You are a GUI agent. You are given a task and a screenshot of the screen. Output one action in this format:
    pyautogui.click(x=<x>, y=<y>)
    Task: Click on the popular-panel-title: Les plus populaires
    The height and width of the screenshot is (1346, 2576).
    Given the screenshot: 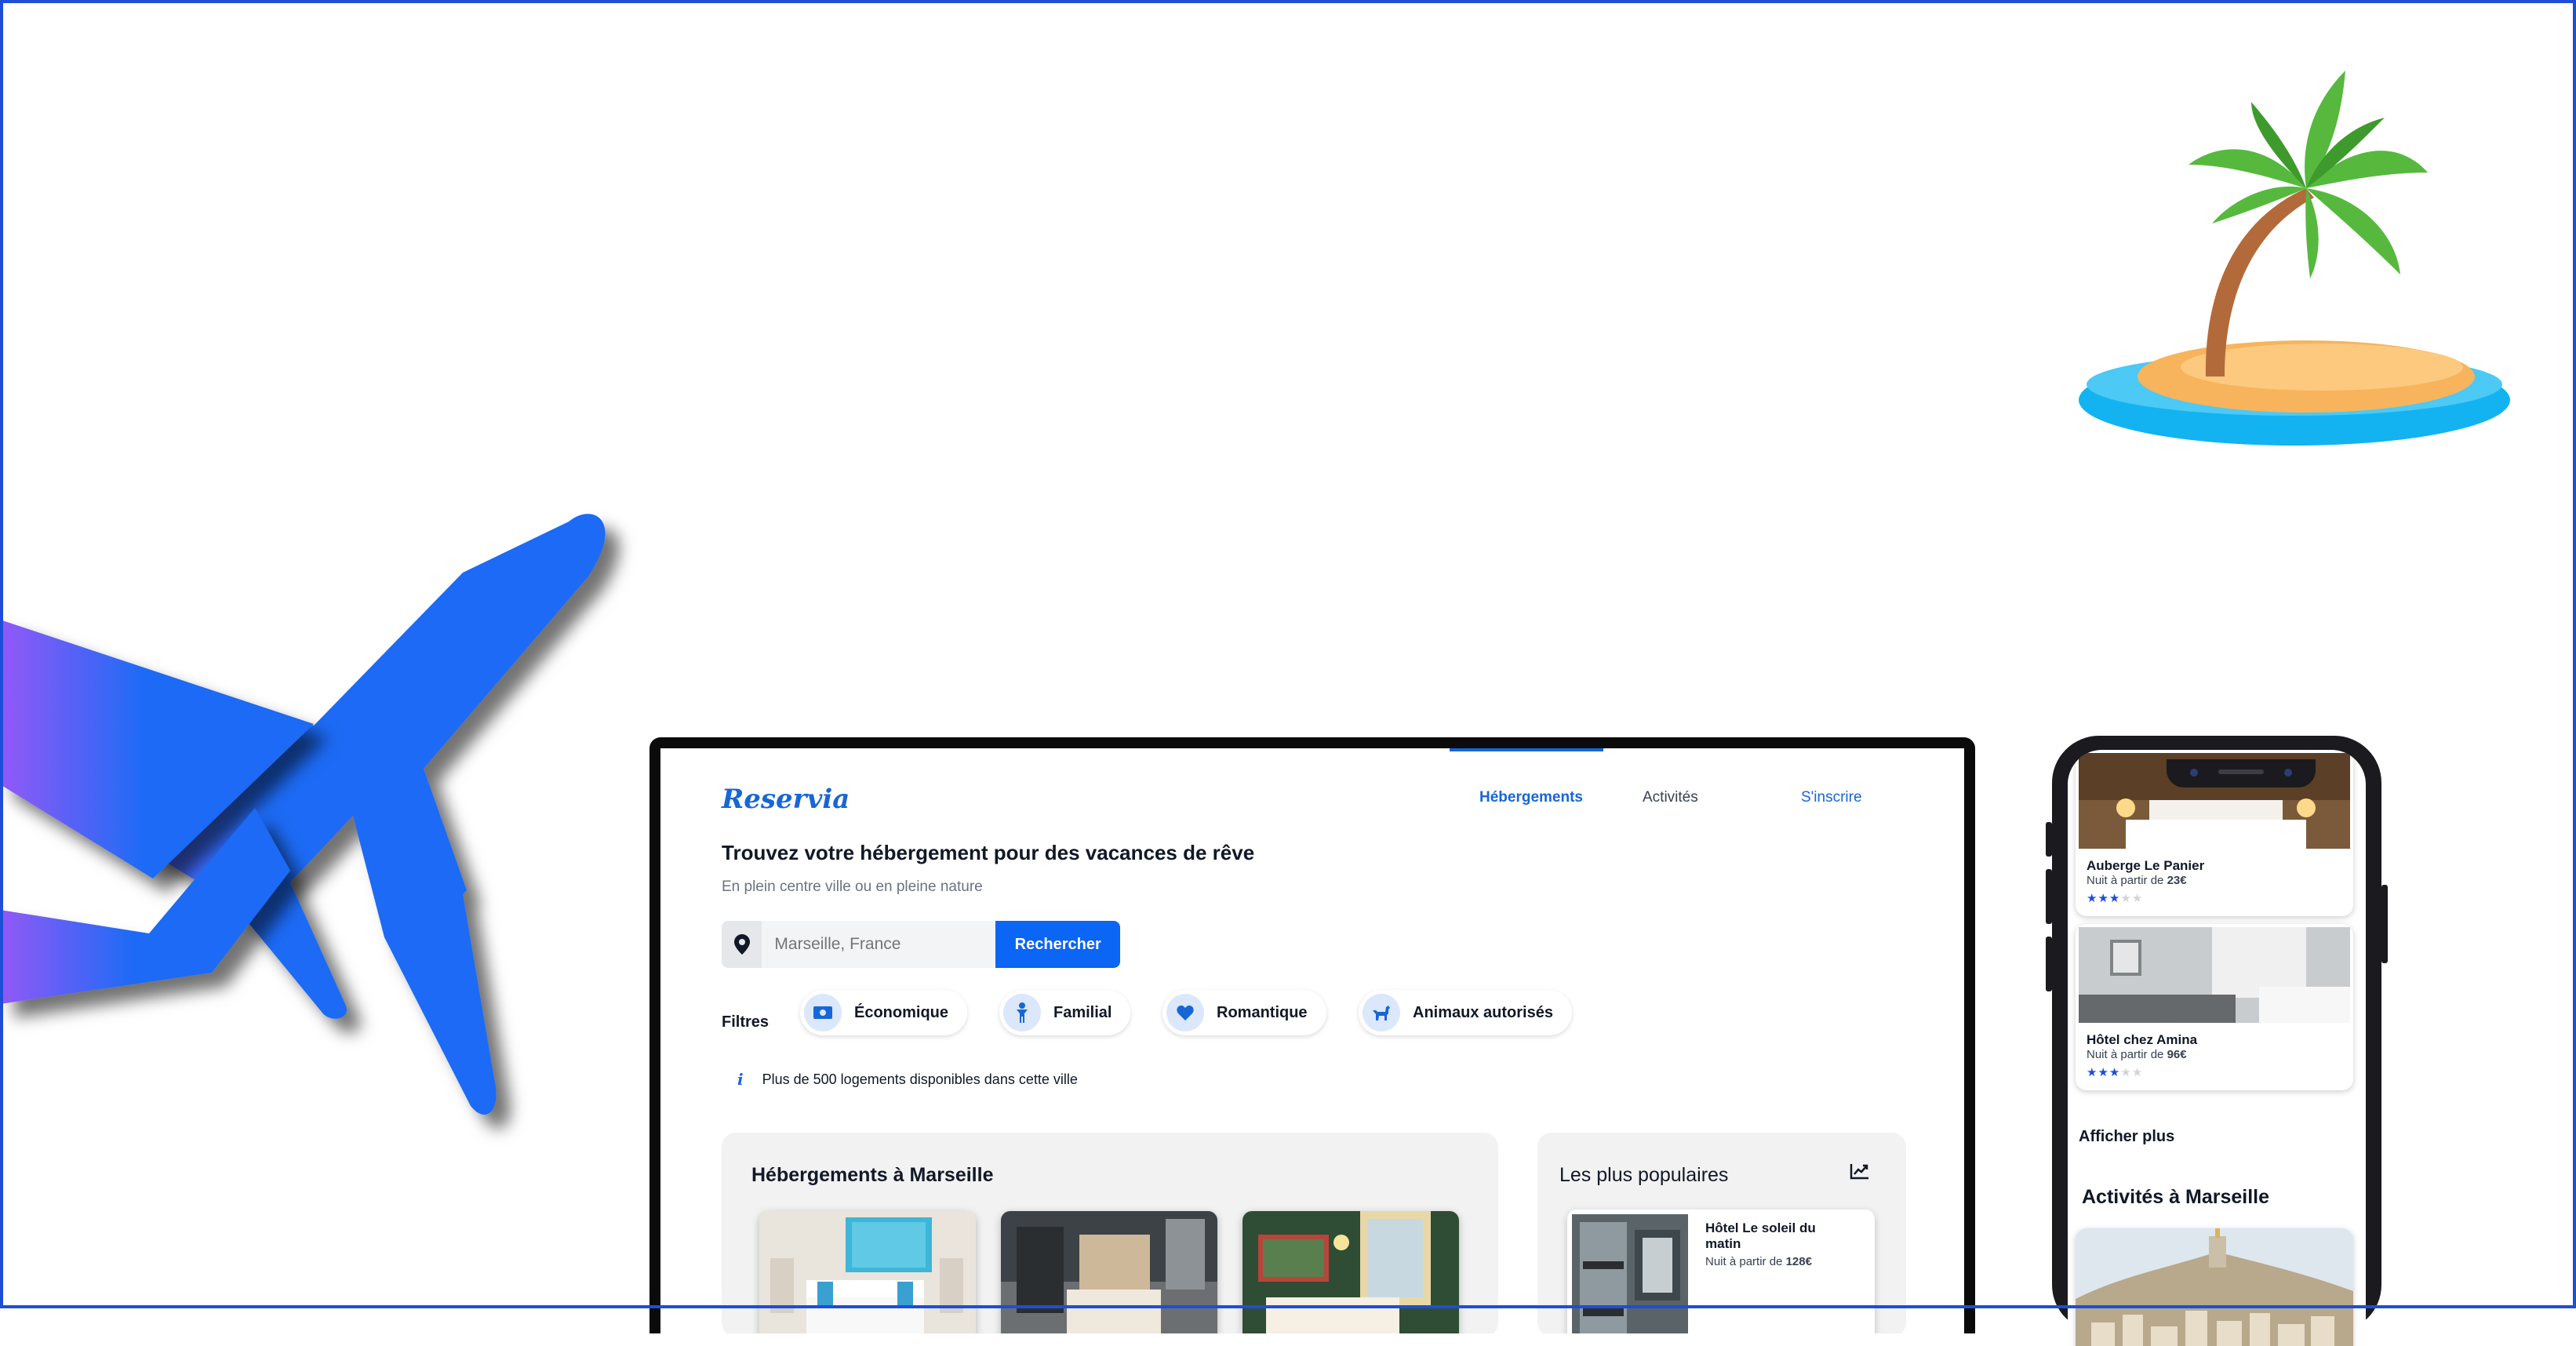 What is the action you would take?
    pyautogui.click(x=1644, y=1175)
    